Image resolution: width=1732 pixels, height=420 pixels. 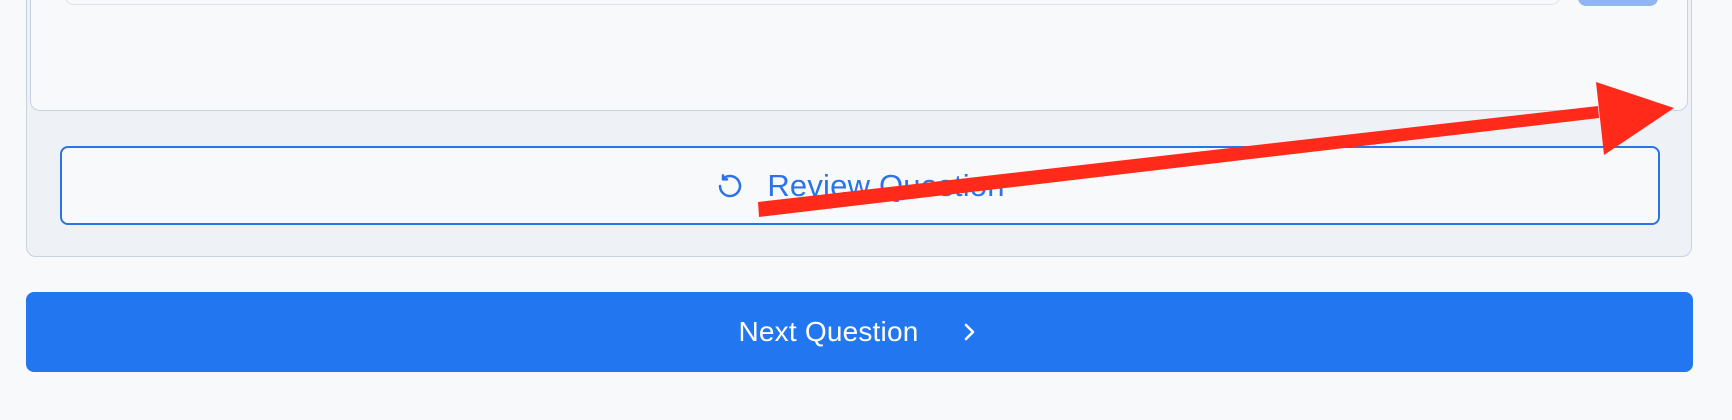 What do you see at coordinates (886, 185) in the screenshot?
I see `review-question-label: Review Question` at bounding box center [886, 185].